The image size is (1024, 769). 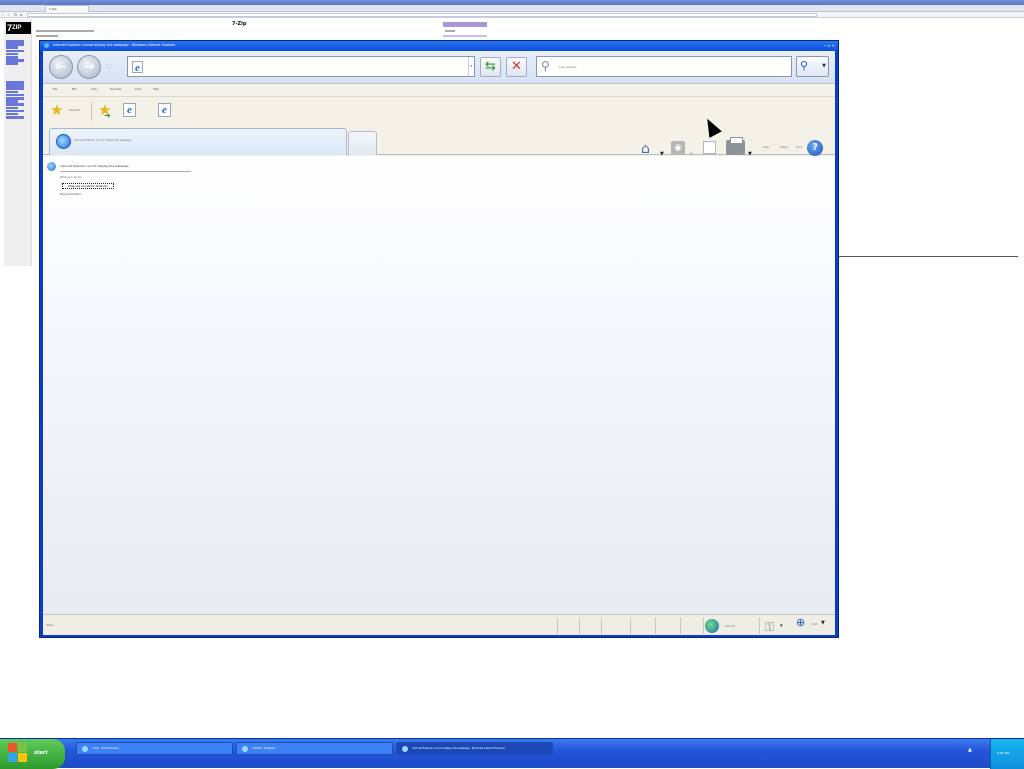 I want to click on tools-menu: Tools, so click(x=799, y=147).